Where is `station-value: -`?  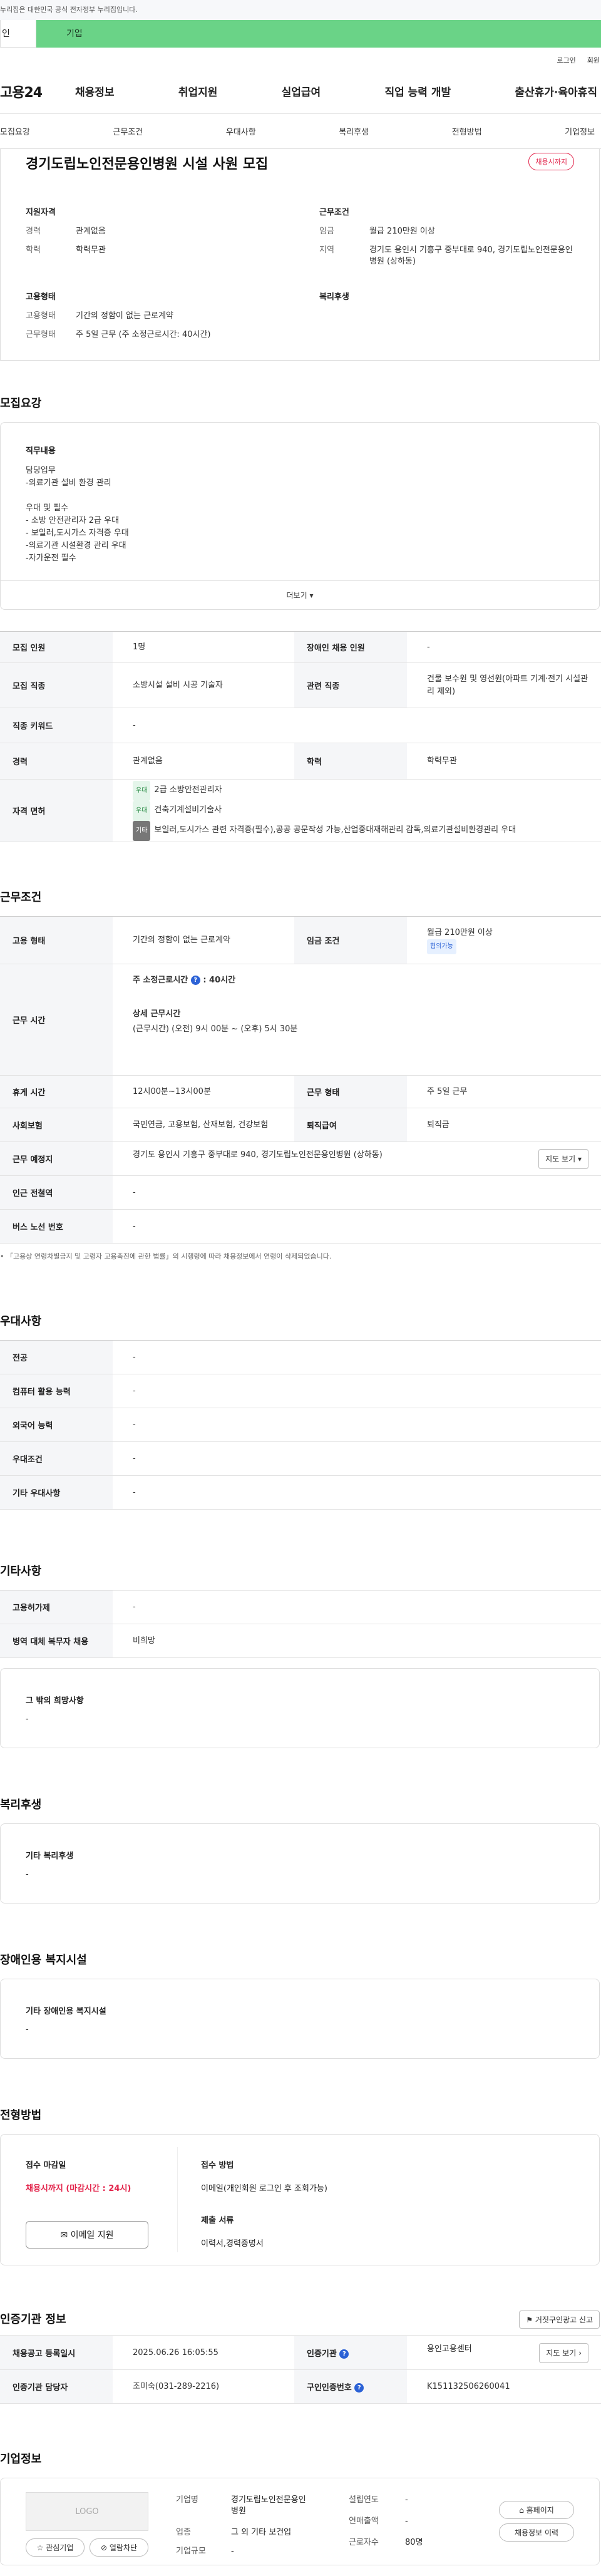 station-value: - is located at coordinates (357, 1193).